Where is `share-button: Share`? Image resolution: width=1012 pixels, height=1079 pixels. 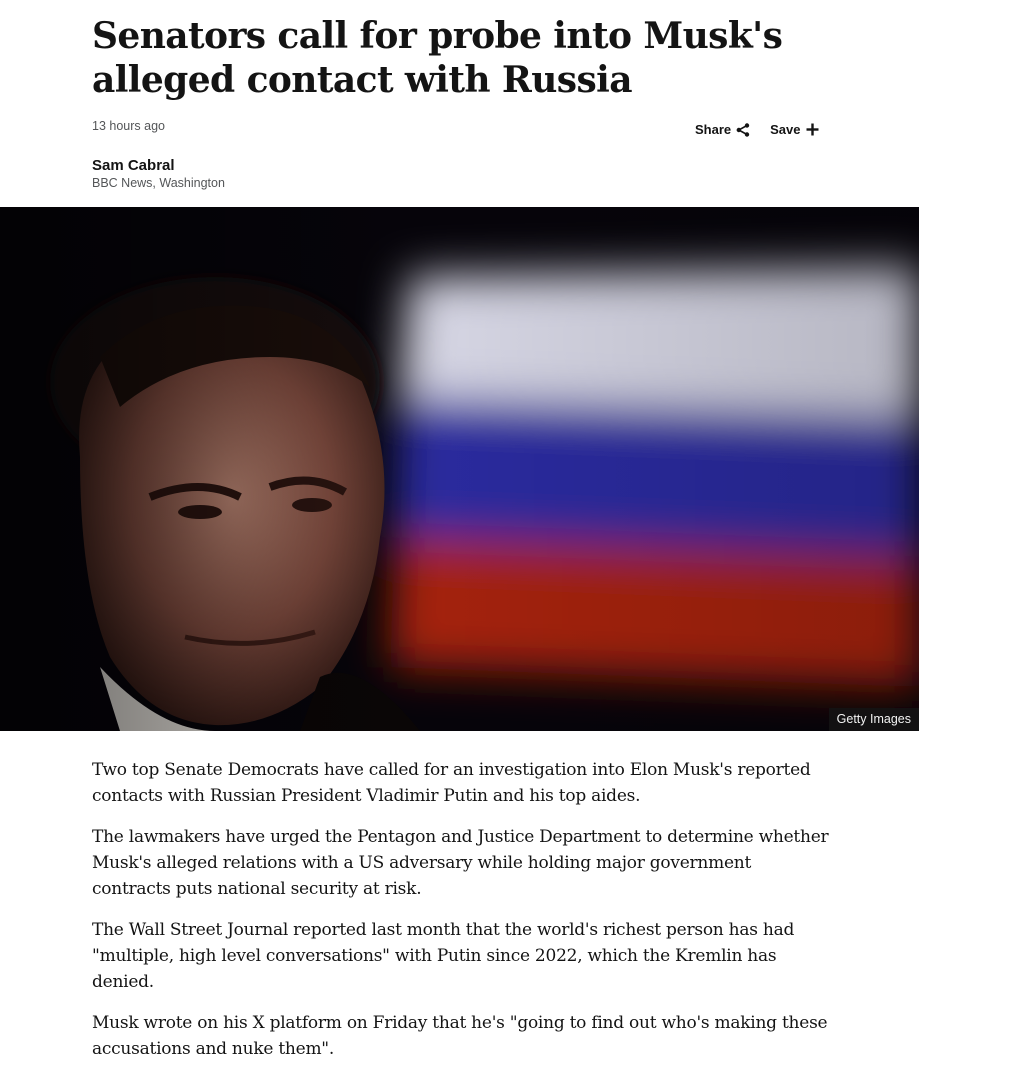
share-button: Share is located at coordinates (722, 129).